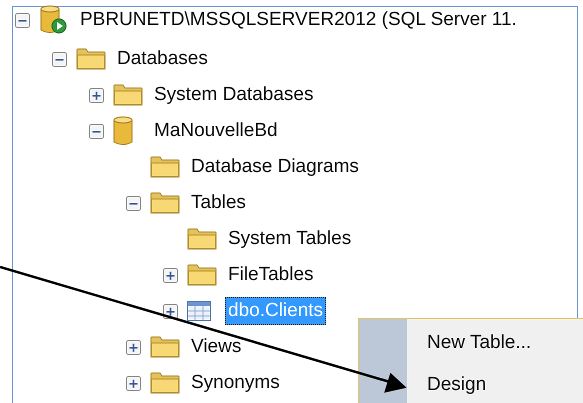 The height and width of the screenshot is (403, 583). Describe the element at coordinates (235, 383) in the screenshot. I see `tree-item: Synonyms` at that location.